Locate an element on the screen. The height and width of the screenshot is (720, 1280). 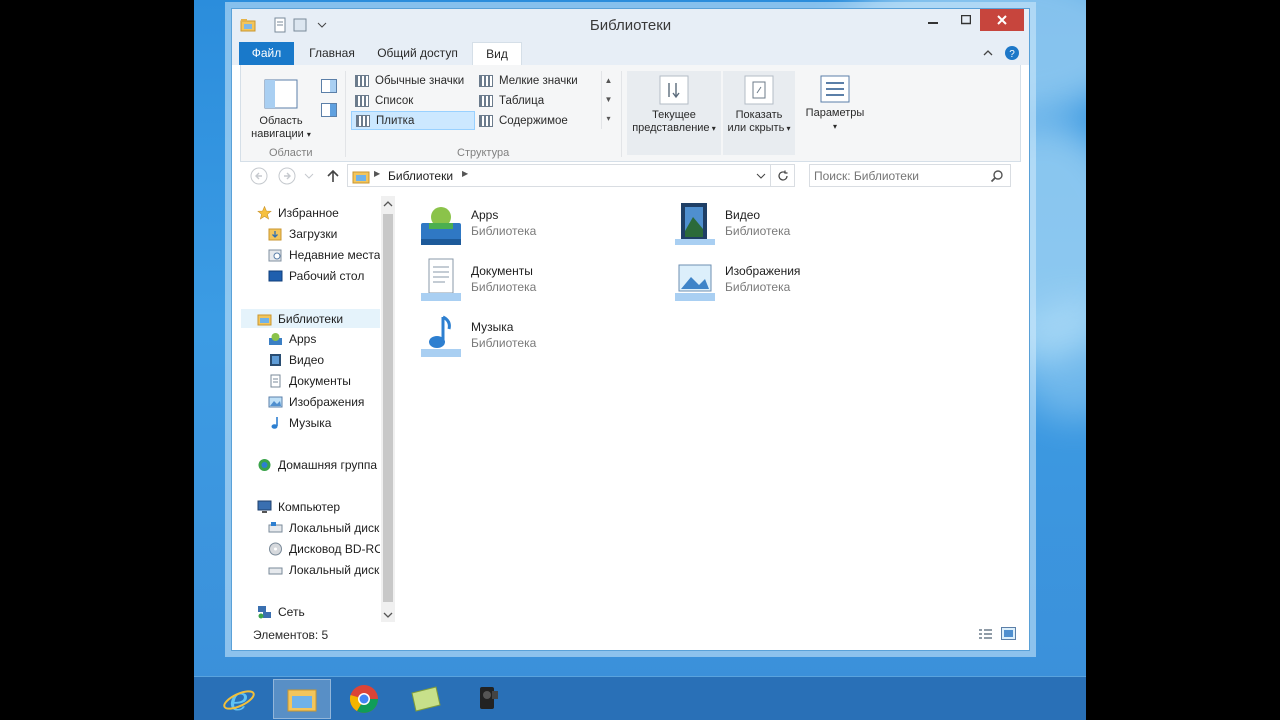
navigation-pane-button: Область навигации ▾ is located at coordinates (281, 110).